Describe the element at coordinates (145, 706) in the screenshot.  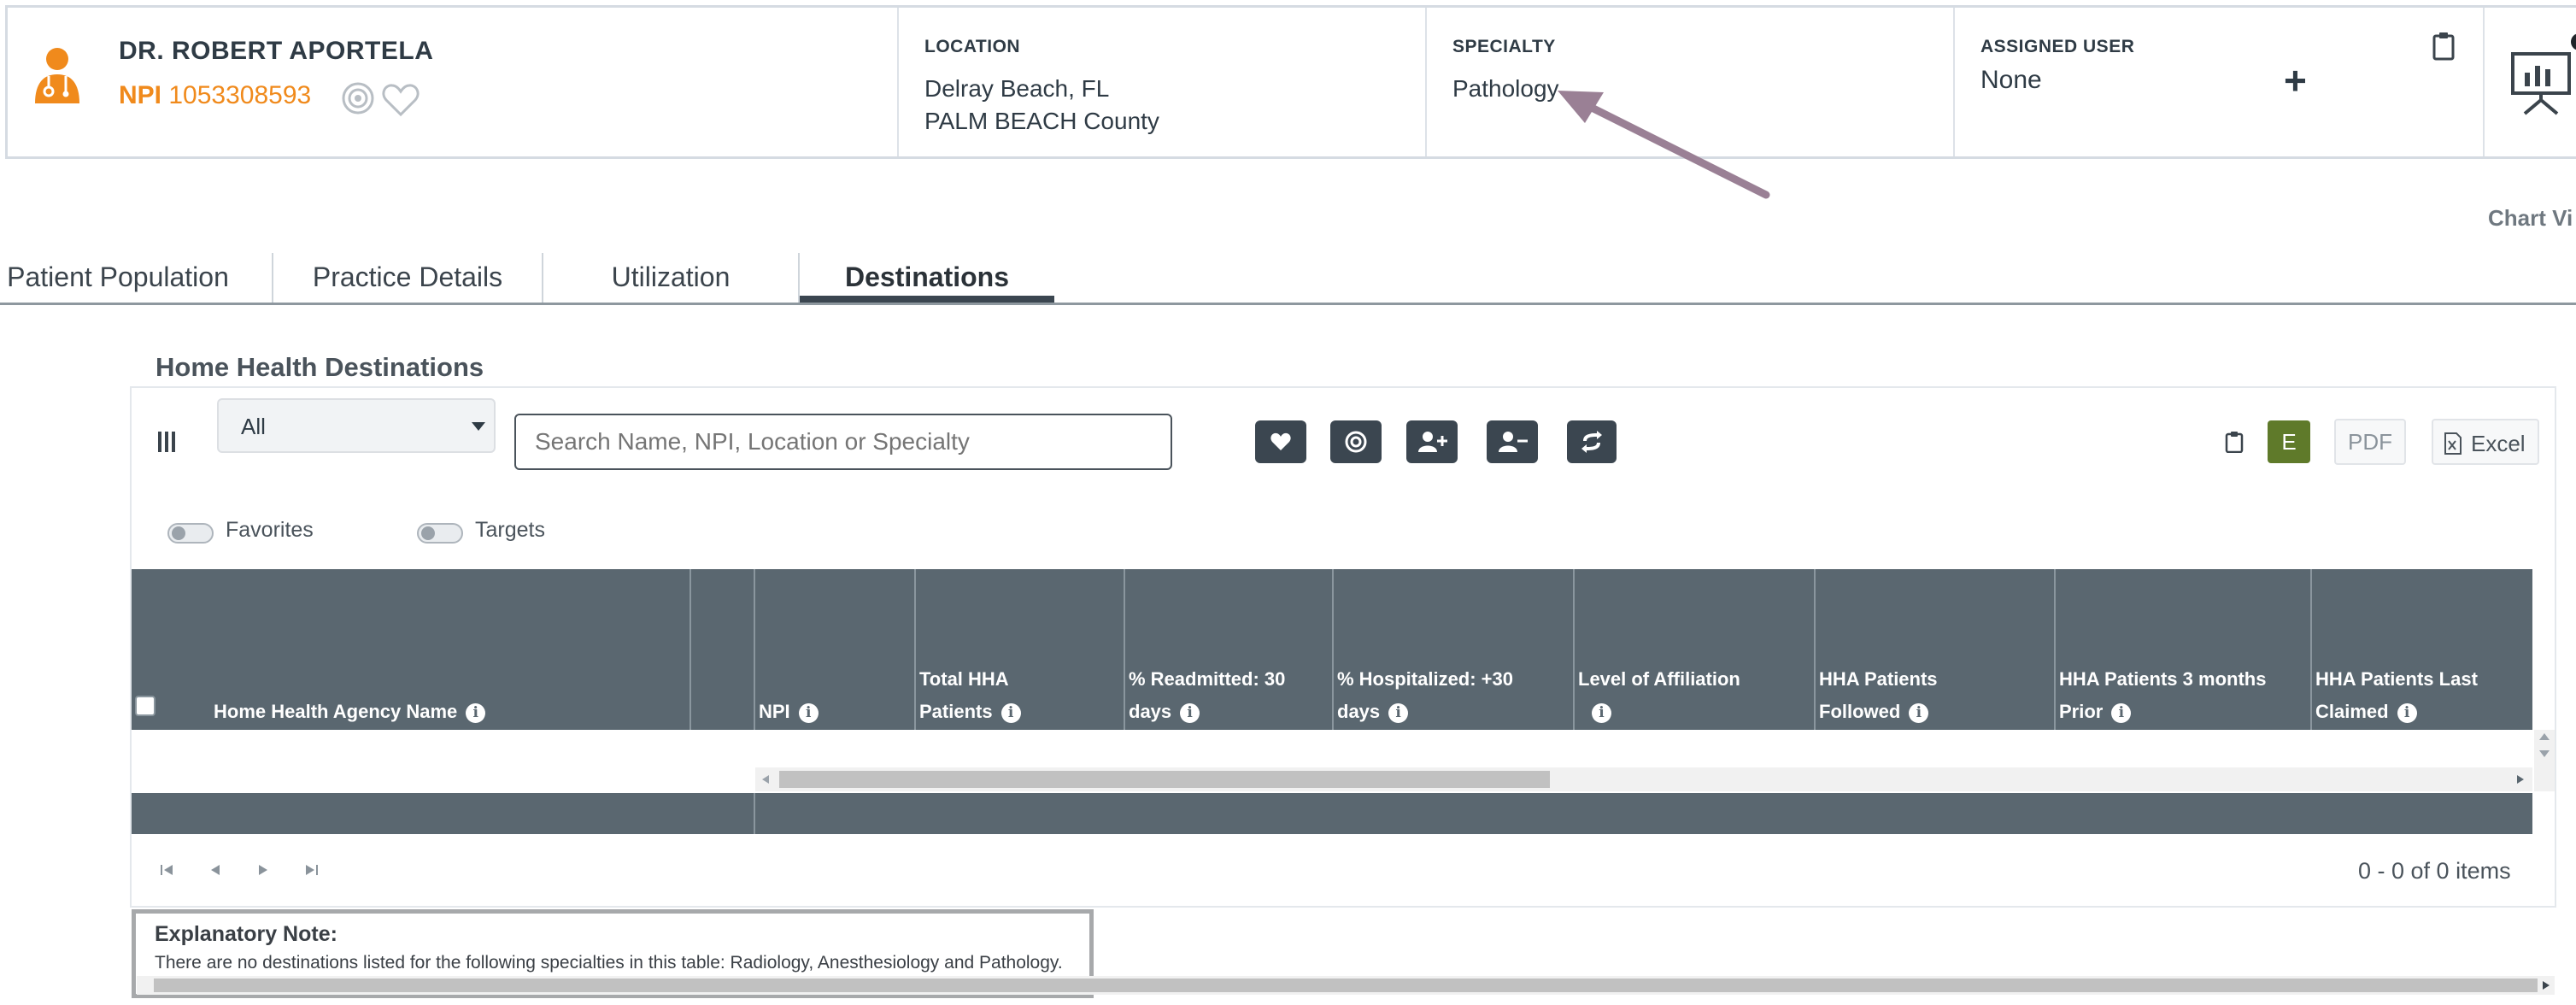
I see `select-all-checkbox` at that location.